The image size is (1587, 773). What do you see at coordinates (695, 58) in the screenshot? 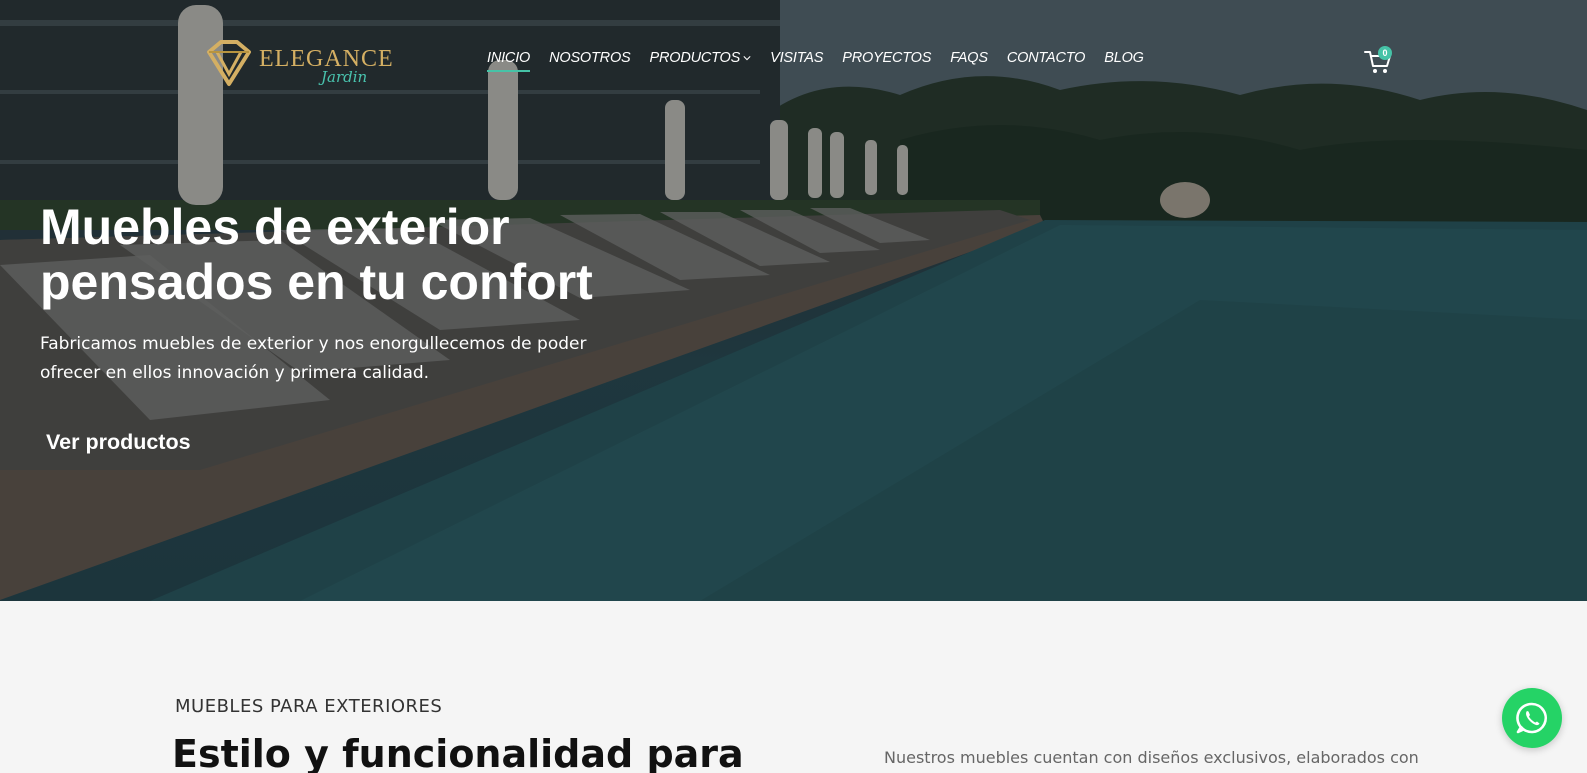
I see `nav-item-productos-label: PRODUCTOS` at bounding box center [695, 58].